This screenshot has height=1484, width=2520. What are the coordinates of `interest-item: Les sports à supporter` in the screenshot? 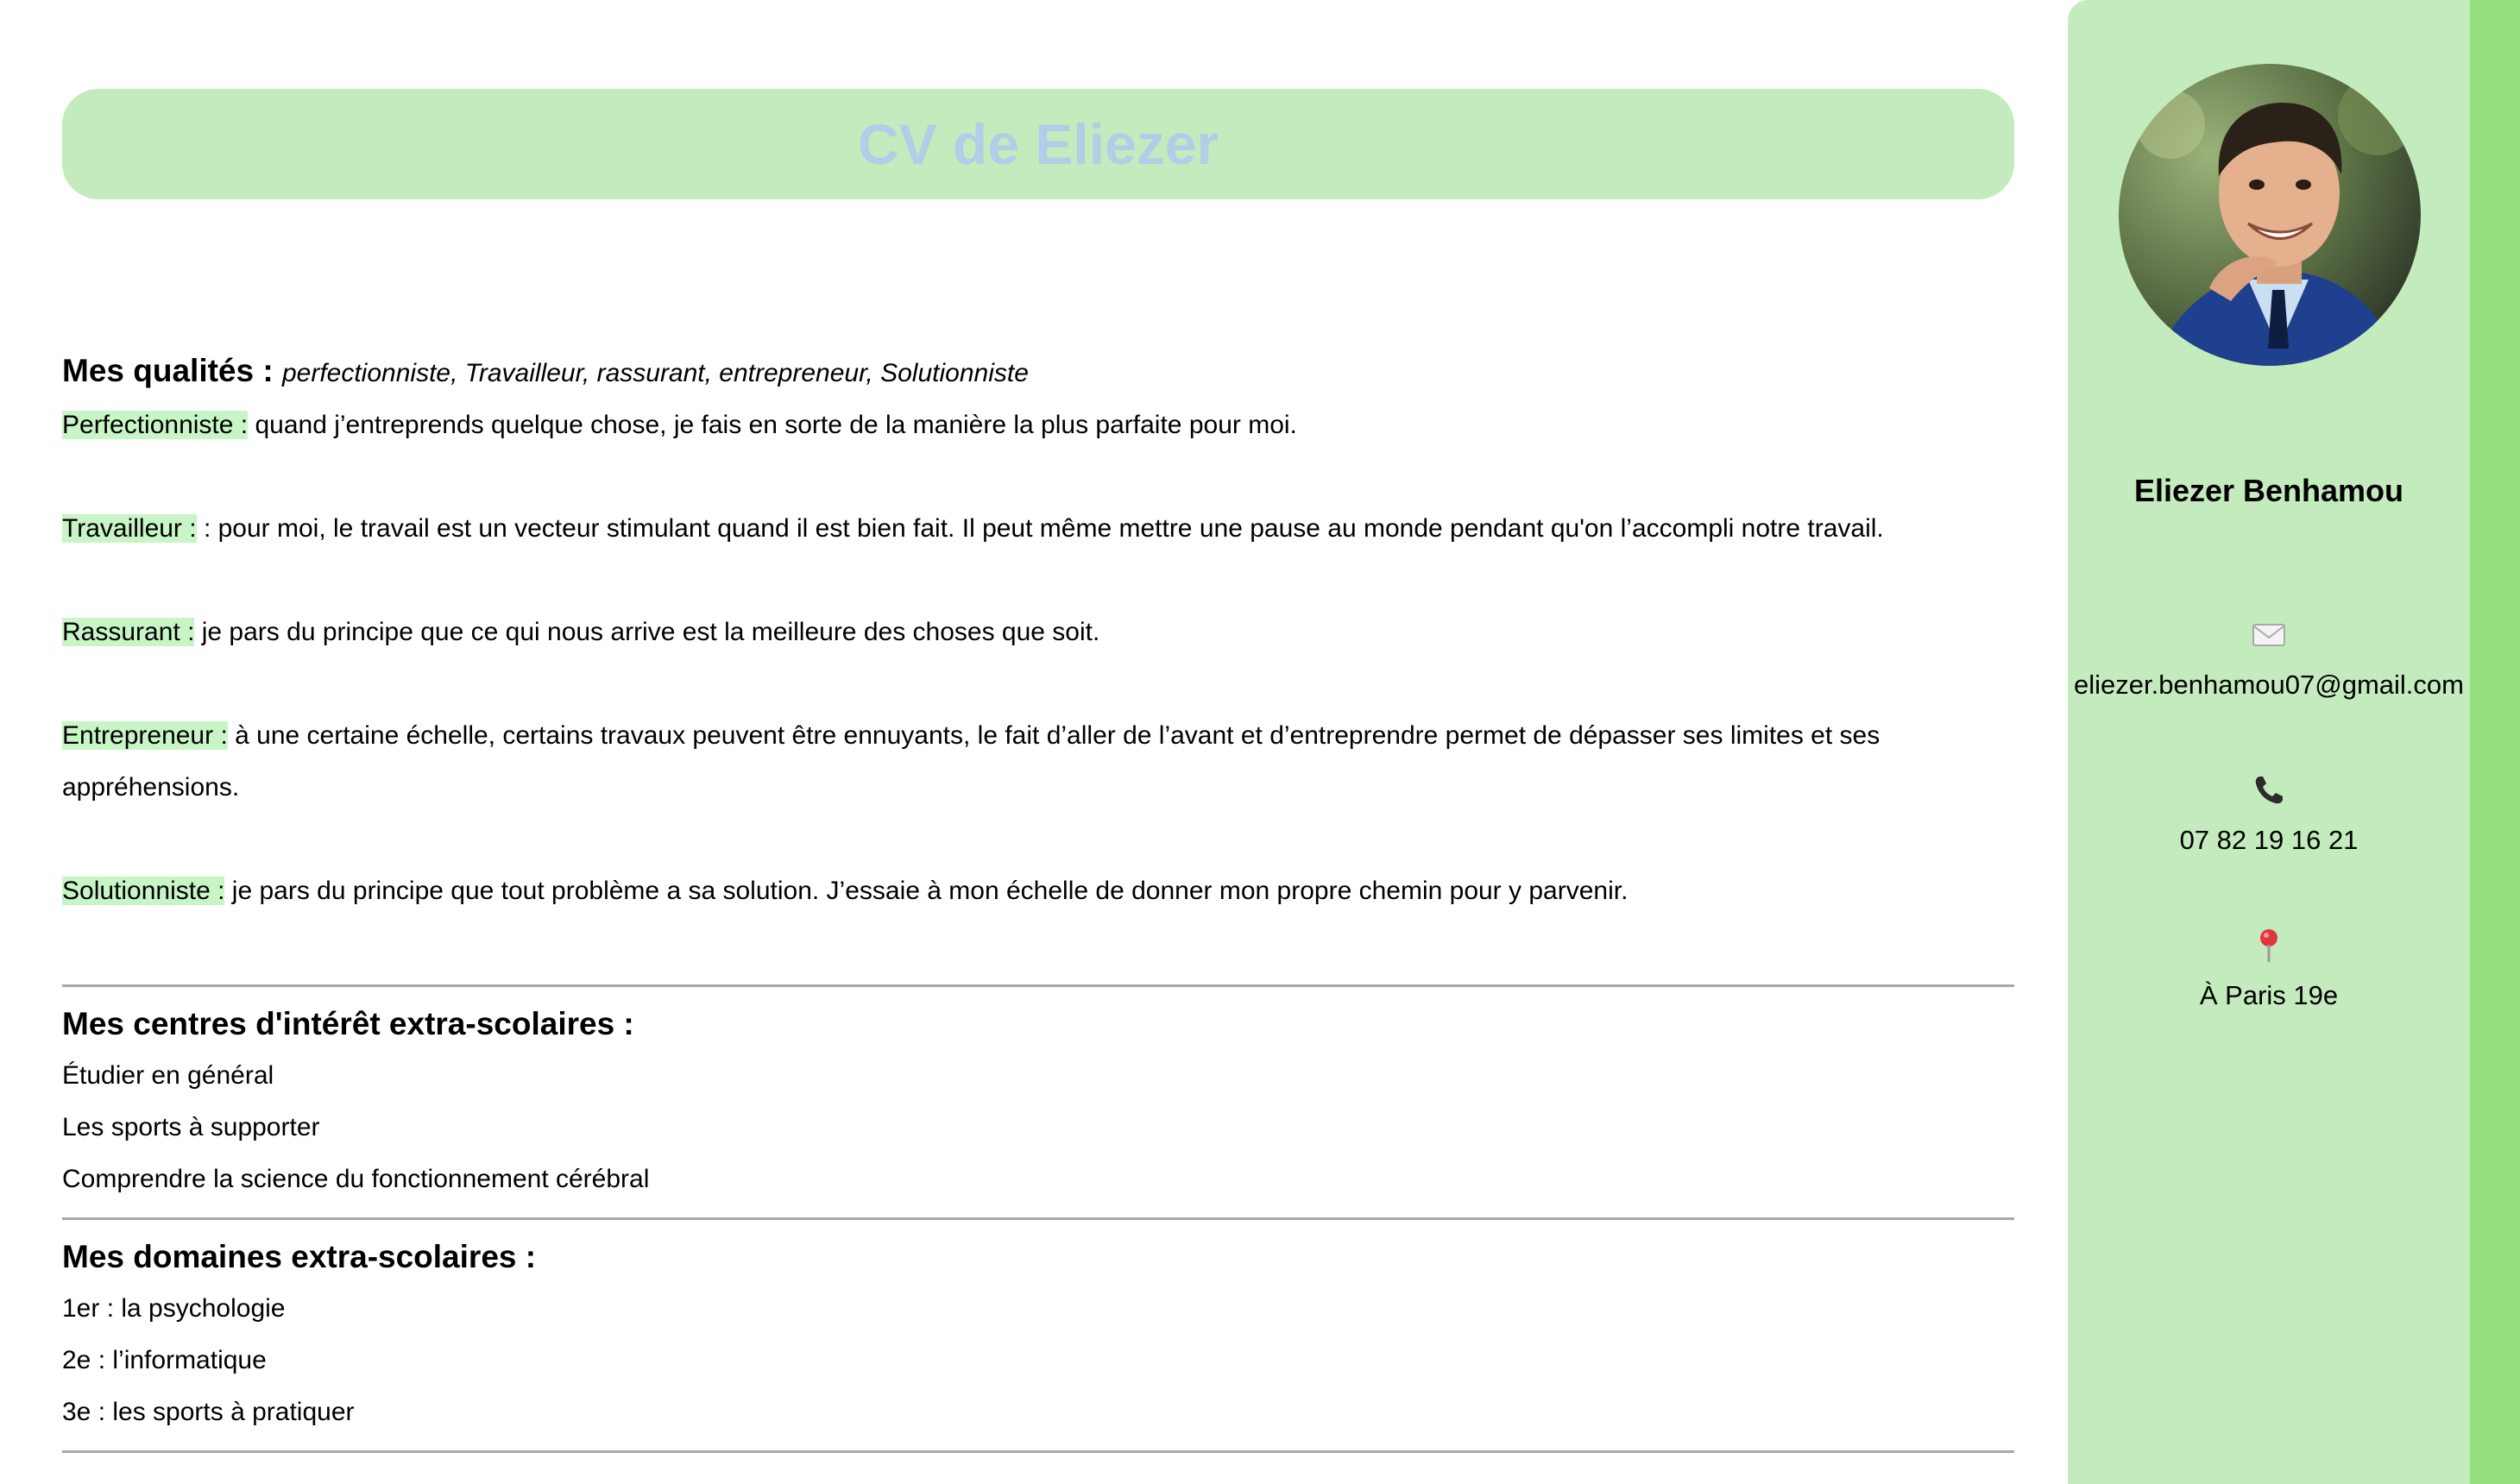 It's located at (191, 1127).